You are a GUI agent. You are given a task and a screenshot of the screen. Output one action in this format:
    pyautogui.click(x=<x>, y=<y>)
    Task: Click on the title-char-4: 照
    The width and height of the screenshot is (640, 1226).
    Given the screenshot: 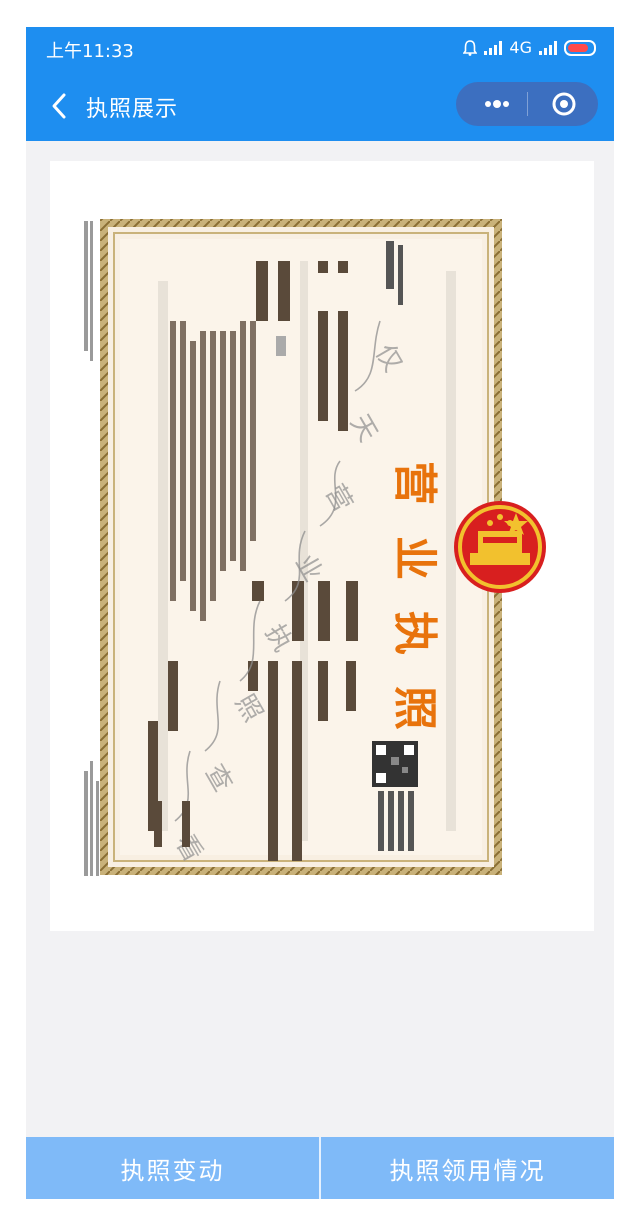 What is the action you would take?
    pyautogui.click(x=414, y=708)
    